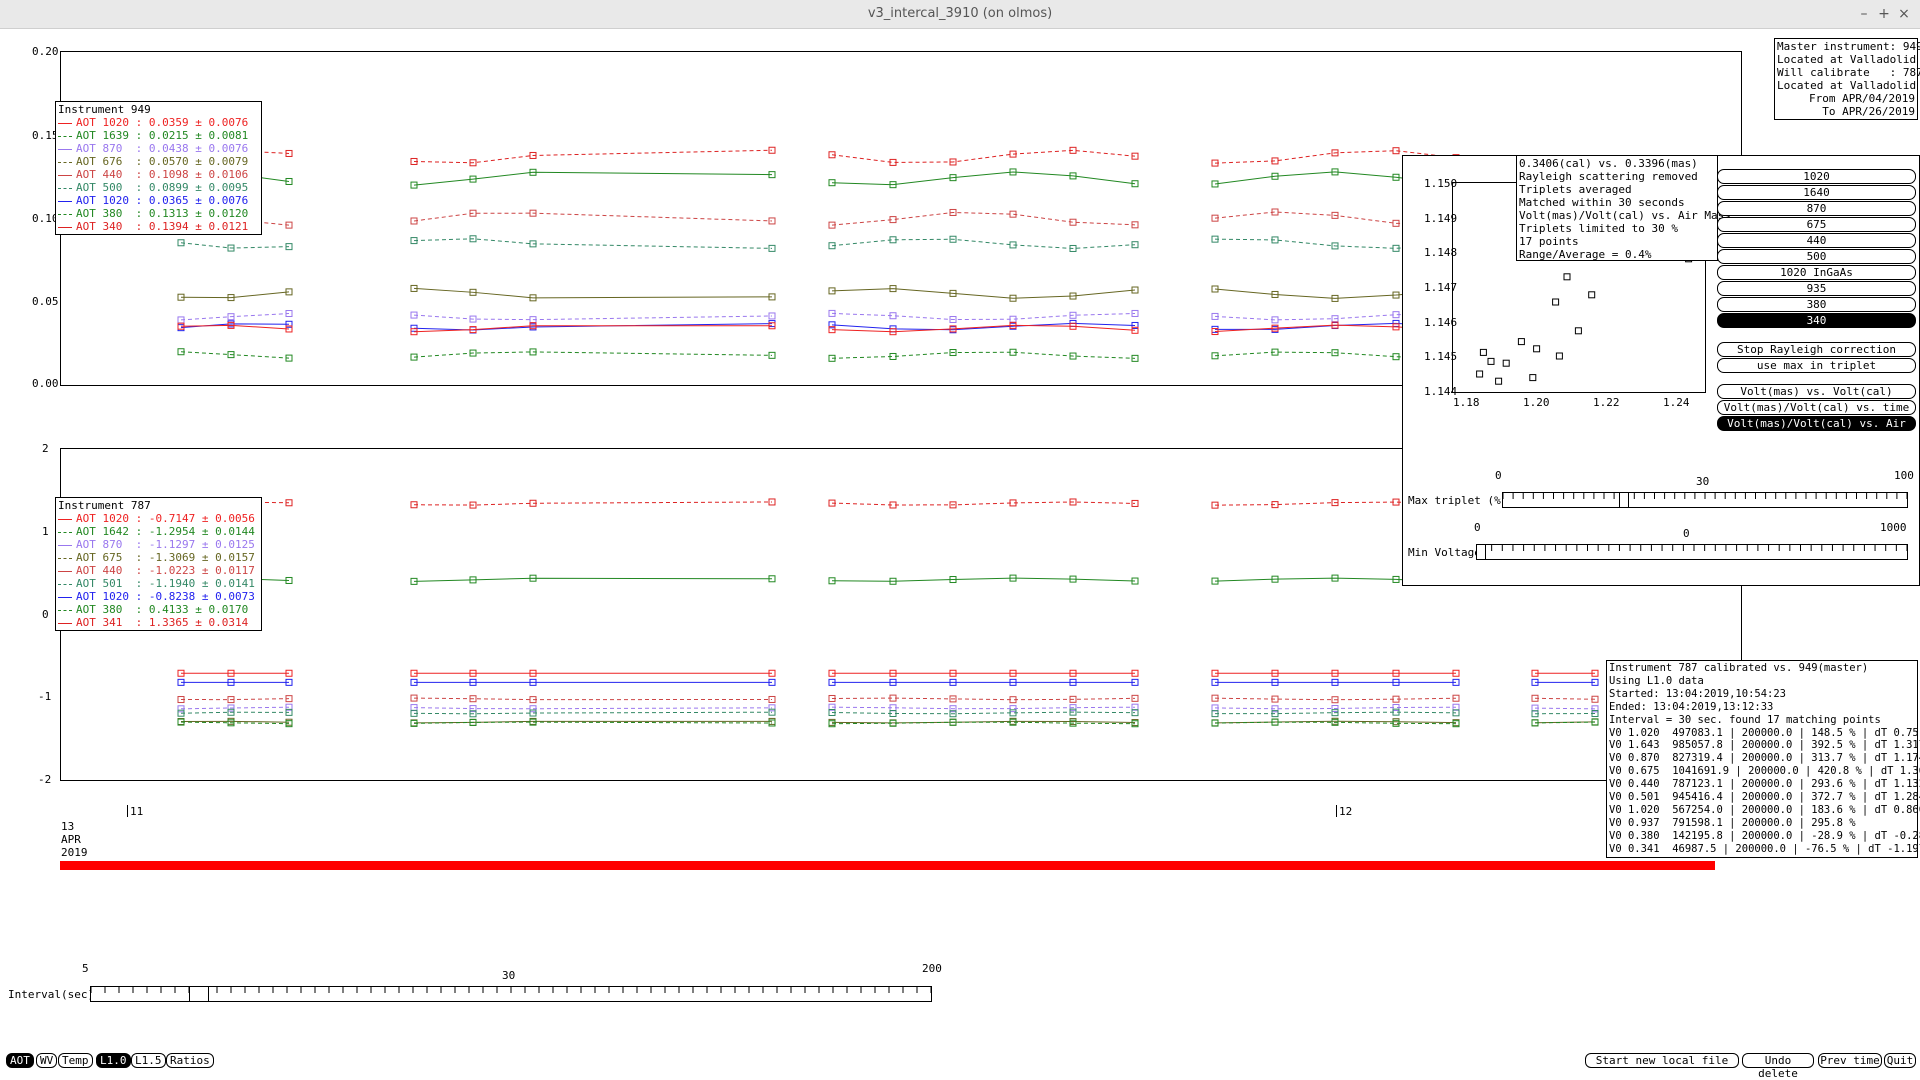 The width and height of the screenshot is (1920, 1080). Describe the element at coordinates (1850, 1060) in the screenshot. I see `prev-time-button: Prev time` at that location.